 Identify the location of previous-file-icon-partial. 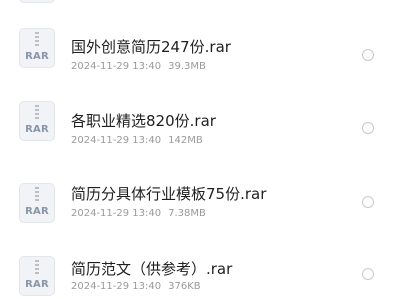
(37, 1).